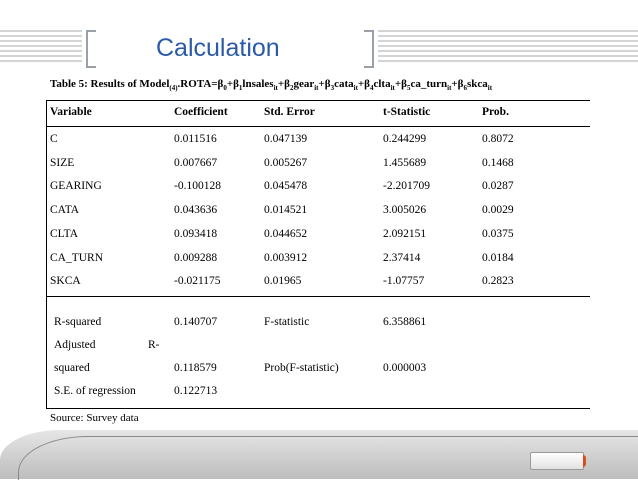 The width and height of the screenshot is (638, 480). Describe the element at coordinates (196, 210) in the screenshot. I see `cell-coefficient: 0.043636` at that location.